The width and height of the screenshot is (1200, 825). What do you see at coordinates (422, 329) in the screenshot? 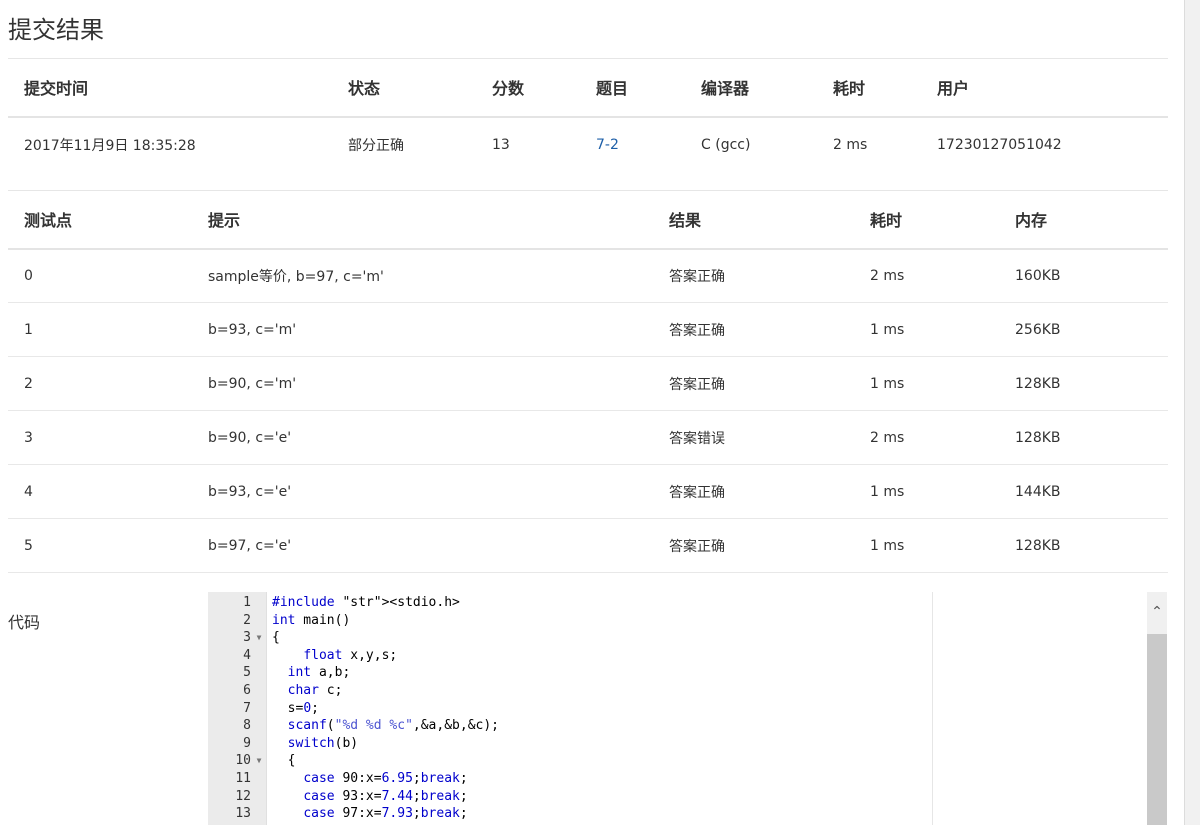
I see `test-hint: b=93, c='m'` at bounding box center [422, 329].